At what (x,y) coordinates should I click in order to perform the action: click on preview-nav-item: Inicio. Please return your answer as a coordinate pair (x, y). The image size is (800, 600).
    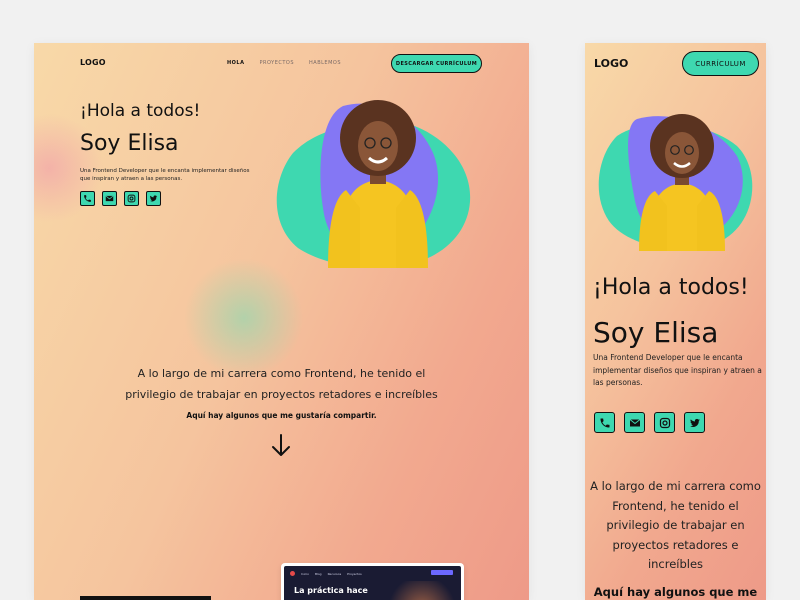
    Looking at the image, I should click on (305, 573).